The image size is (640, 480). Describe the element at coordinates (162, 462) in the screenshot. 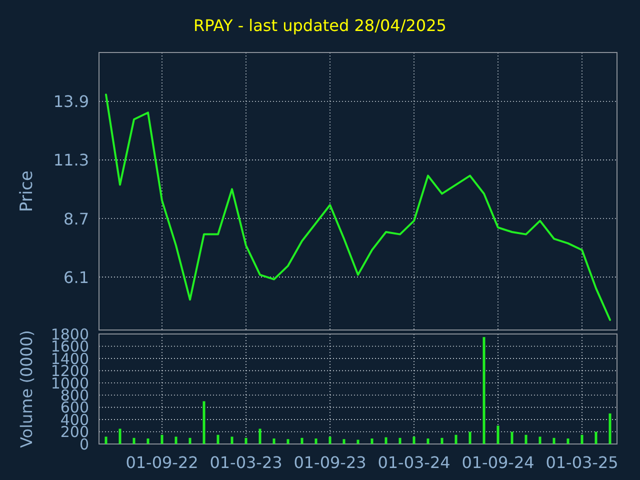

I see `axis-tick-label: 01-09-22` at that location.